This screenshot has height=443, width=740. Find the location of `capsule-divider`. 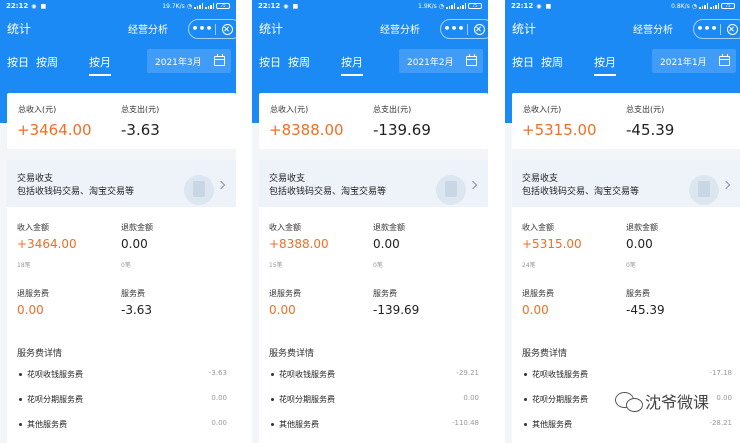

capsule-divider is located at coordinates (215, 29).